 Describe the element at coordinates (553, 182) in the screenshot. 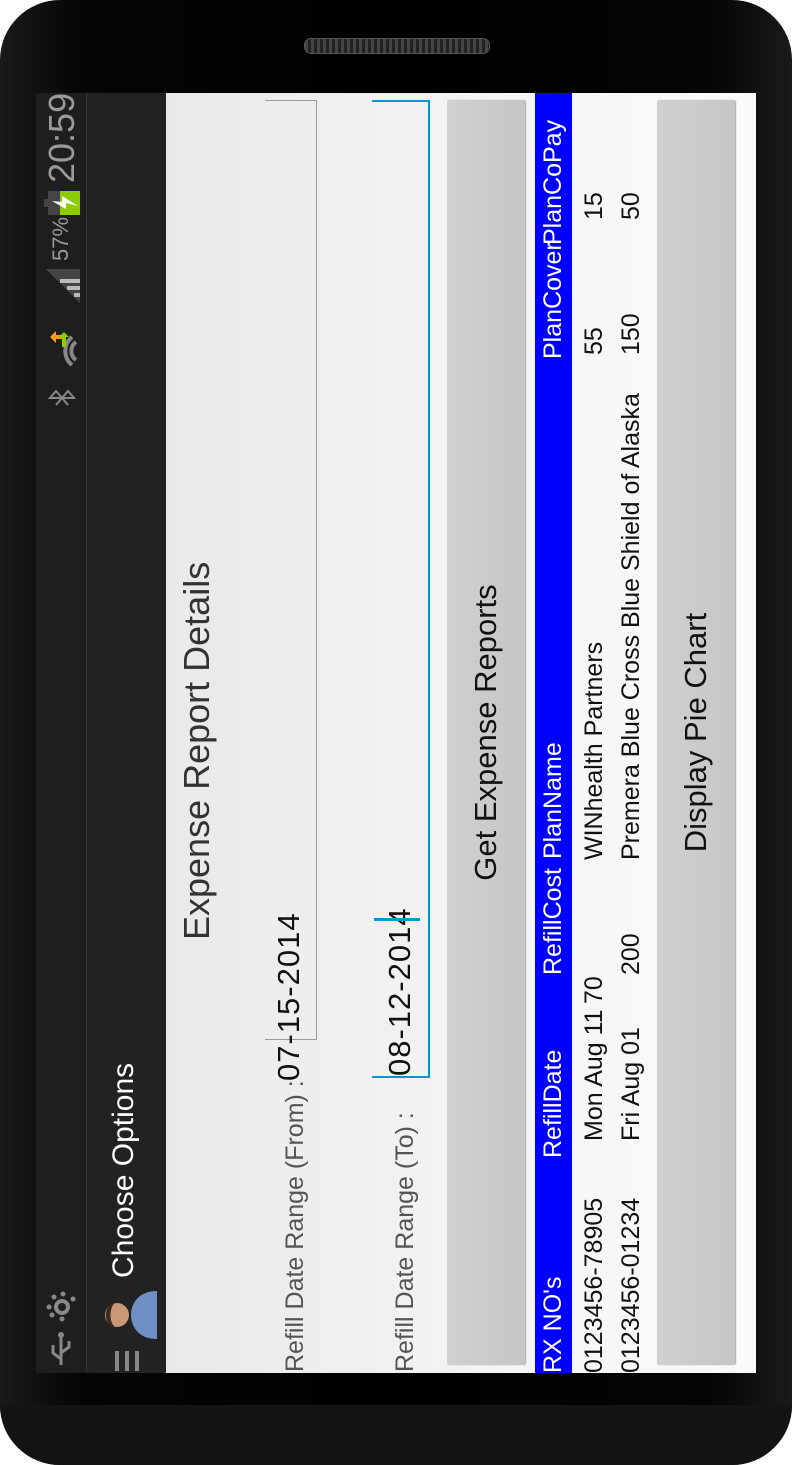

I see `header-plan-copay: PlanCoPay` at that location.